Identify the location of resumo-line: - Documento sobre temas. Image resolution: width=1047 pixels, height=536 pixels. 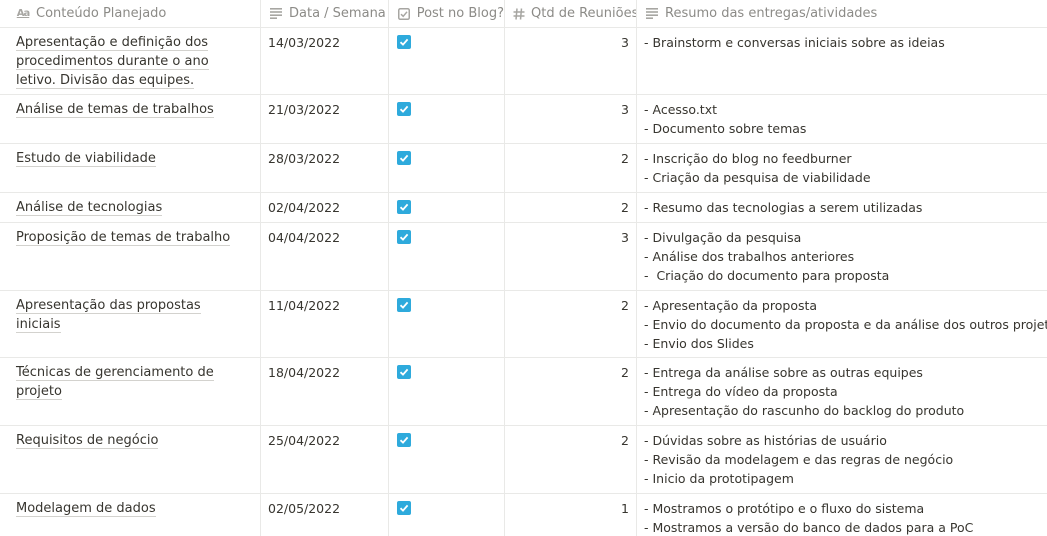
(725, 128).